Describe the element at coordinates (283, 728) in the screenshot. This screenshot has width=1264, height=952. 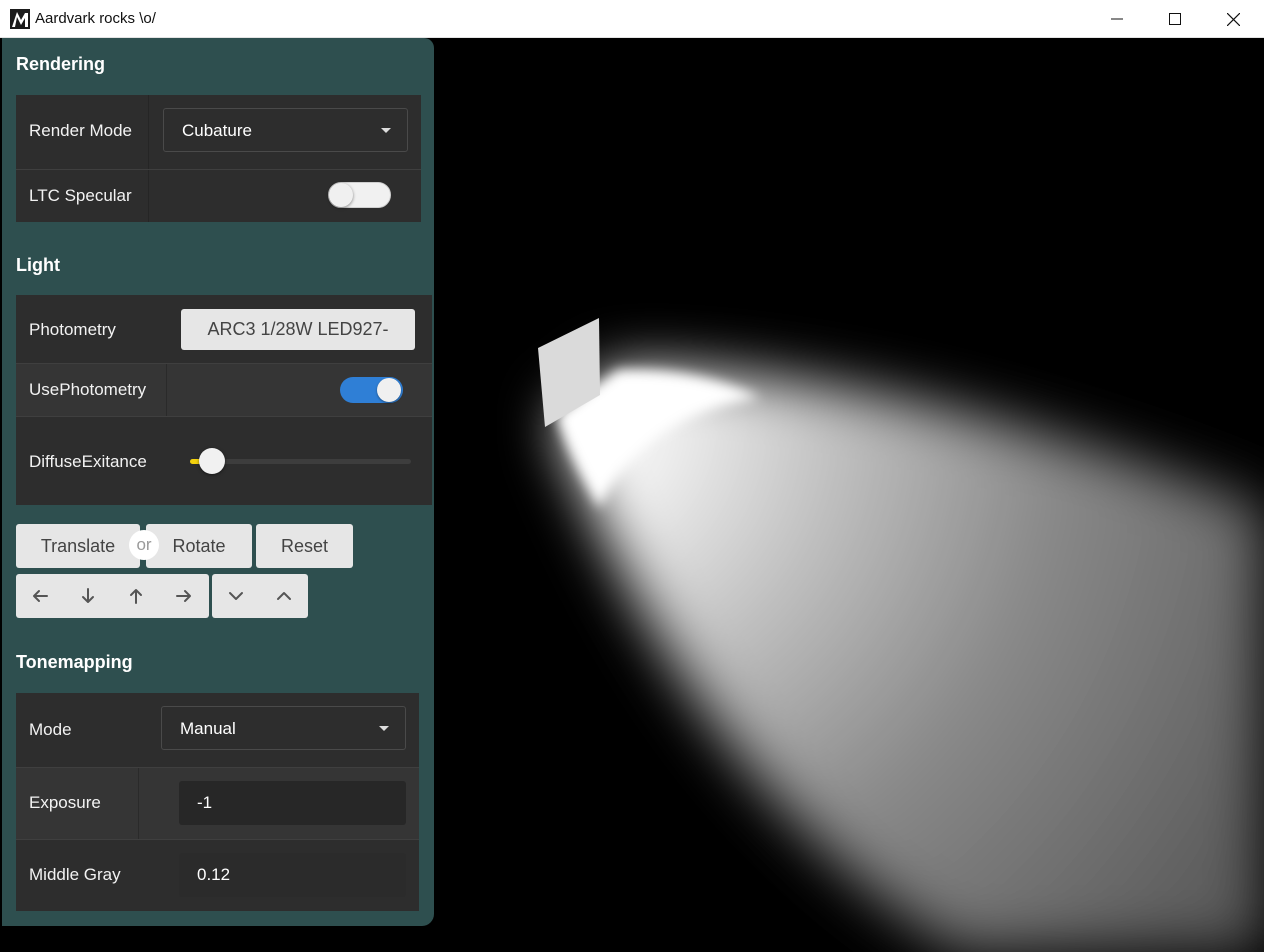
I see `tonemapping-mode-dropdown: Manual` at that location.